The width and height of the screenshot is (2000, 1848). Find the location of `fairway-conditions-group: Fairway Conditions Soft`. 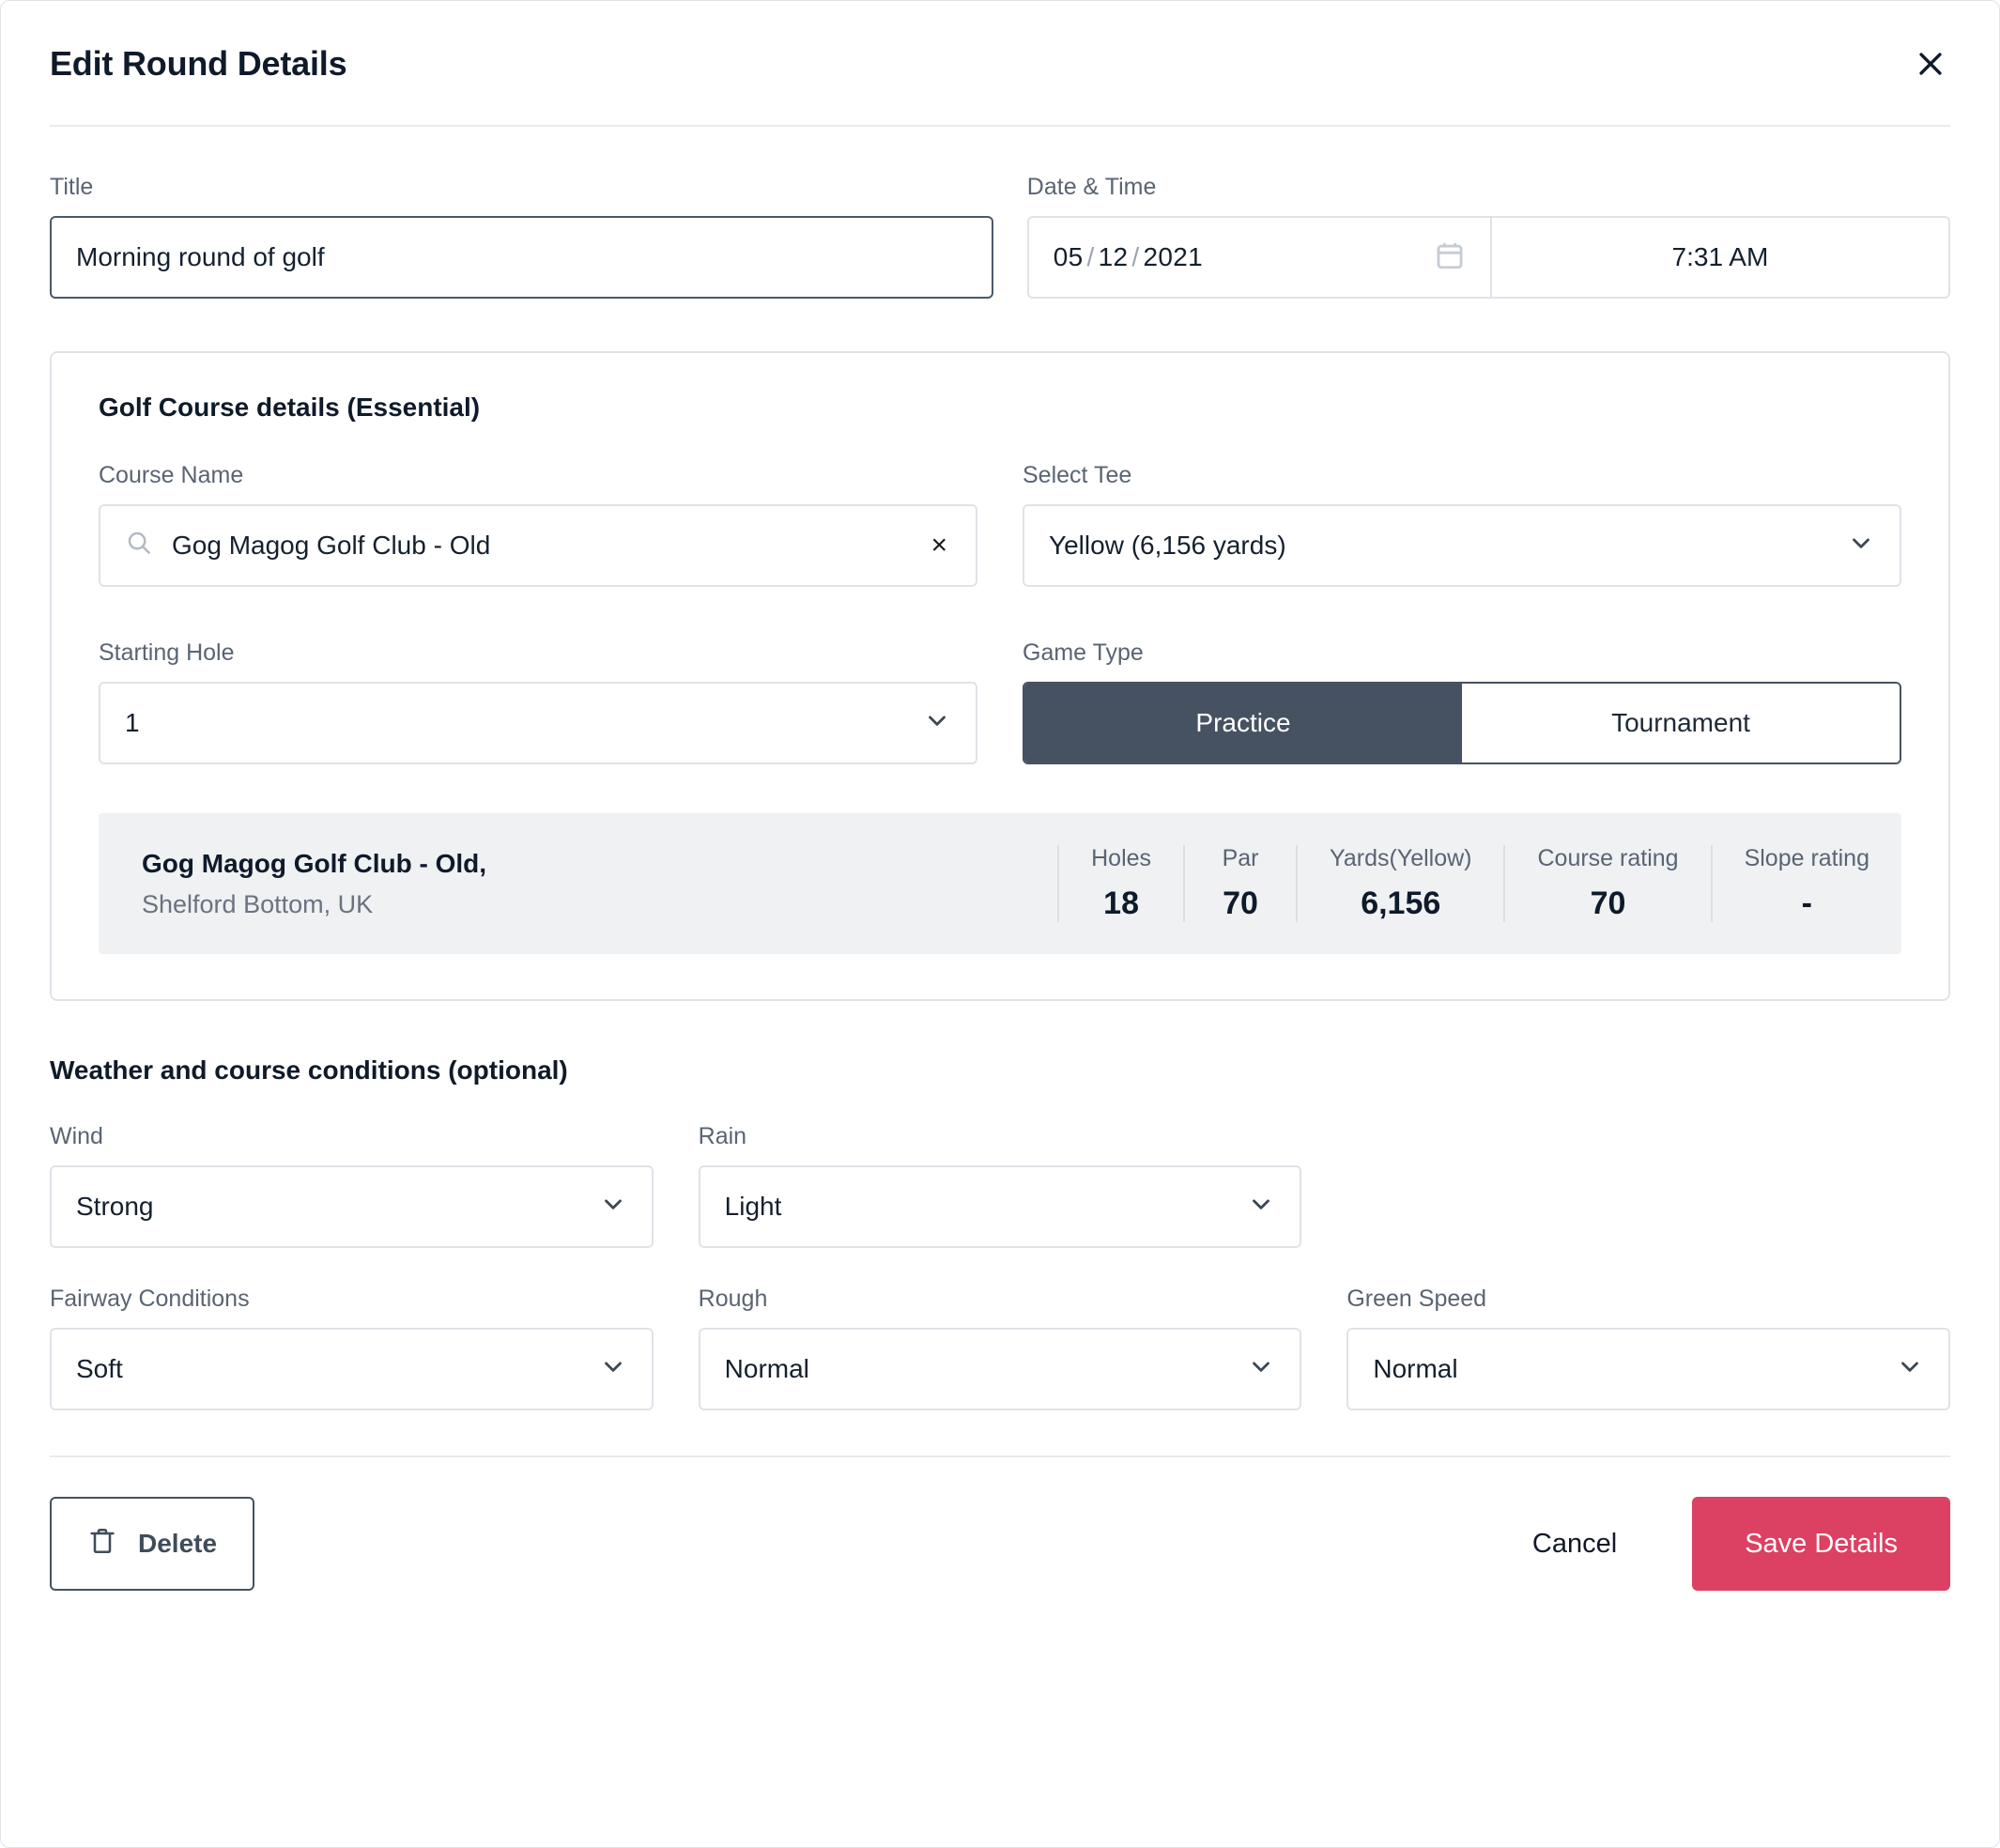

fairway-conditions-group: Fairway Conditions Soft is located at coordinates (352, 1348).